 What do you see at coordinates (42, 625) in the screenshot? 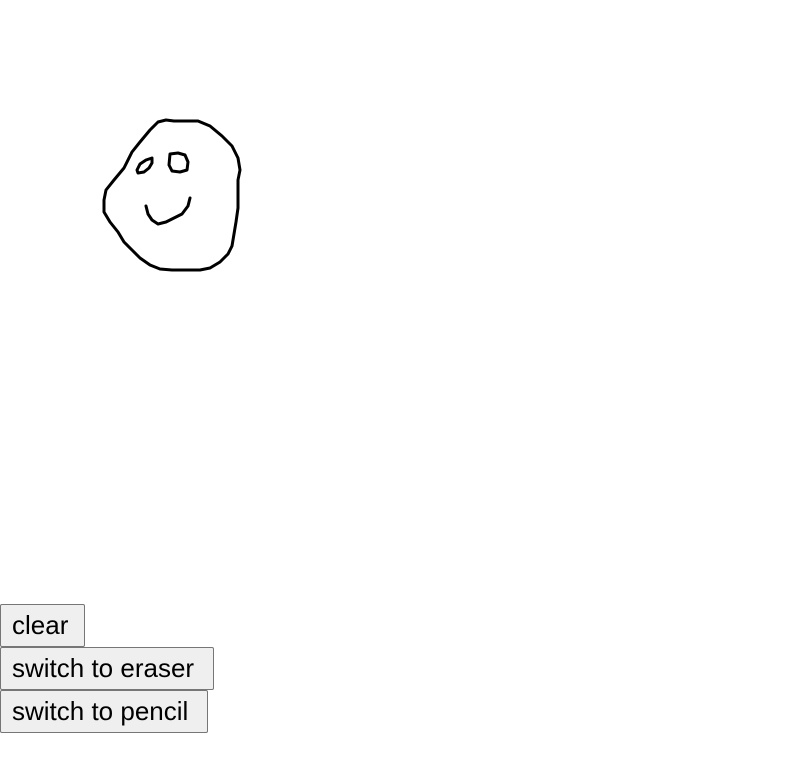
I see `clear-button: clear` at bounding box center [42, 625].